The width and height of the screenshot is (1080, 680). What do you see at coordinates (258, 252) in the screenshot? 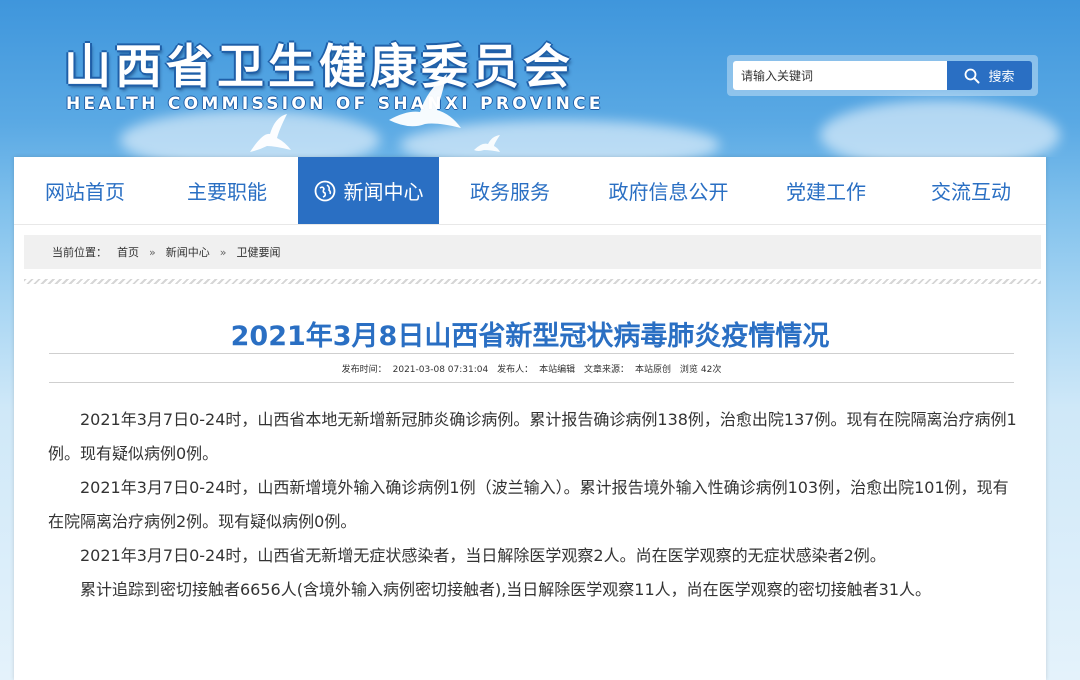
I see `breadcrumb-link-health-news: 卫健要闻` at bounding box center [258, 252].